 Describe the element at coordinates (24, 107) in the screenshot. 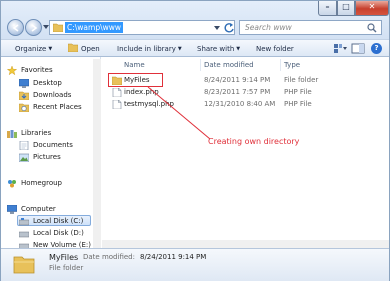

I see `recent-places-icon` at that location.